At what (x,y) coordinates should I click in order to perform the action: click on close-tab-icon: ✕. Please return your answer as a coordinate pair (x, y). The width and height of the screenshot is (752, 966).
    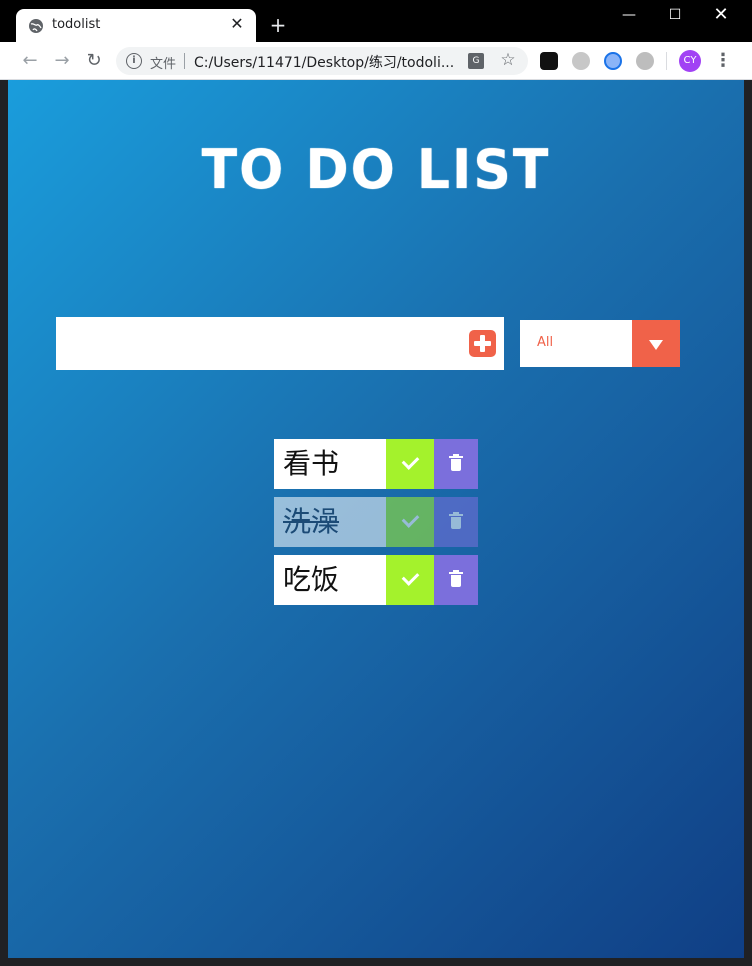
    Looking at the image, I should click on (237, 24).